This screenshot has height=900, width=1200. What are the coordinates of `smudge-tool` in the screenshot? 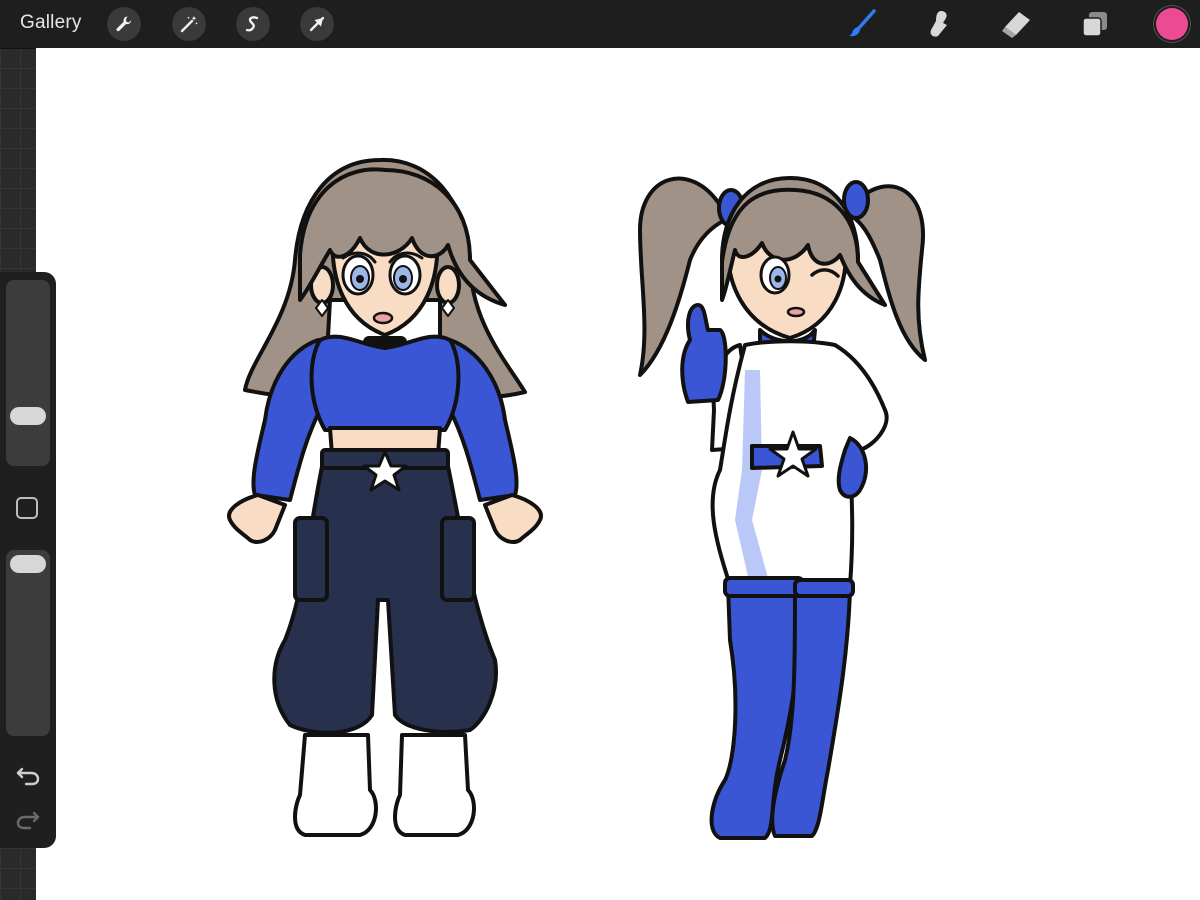 It's located at (940, 24).